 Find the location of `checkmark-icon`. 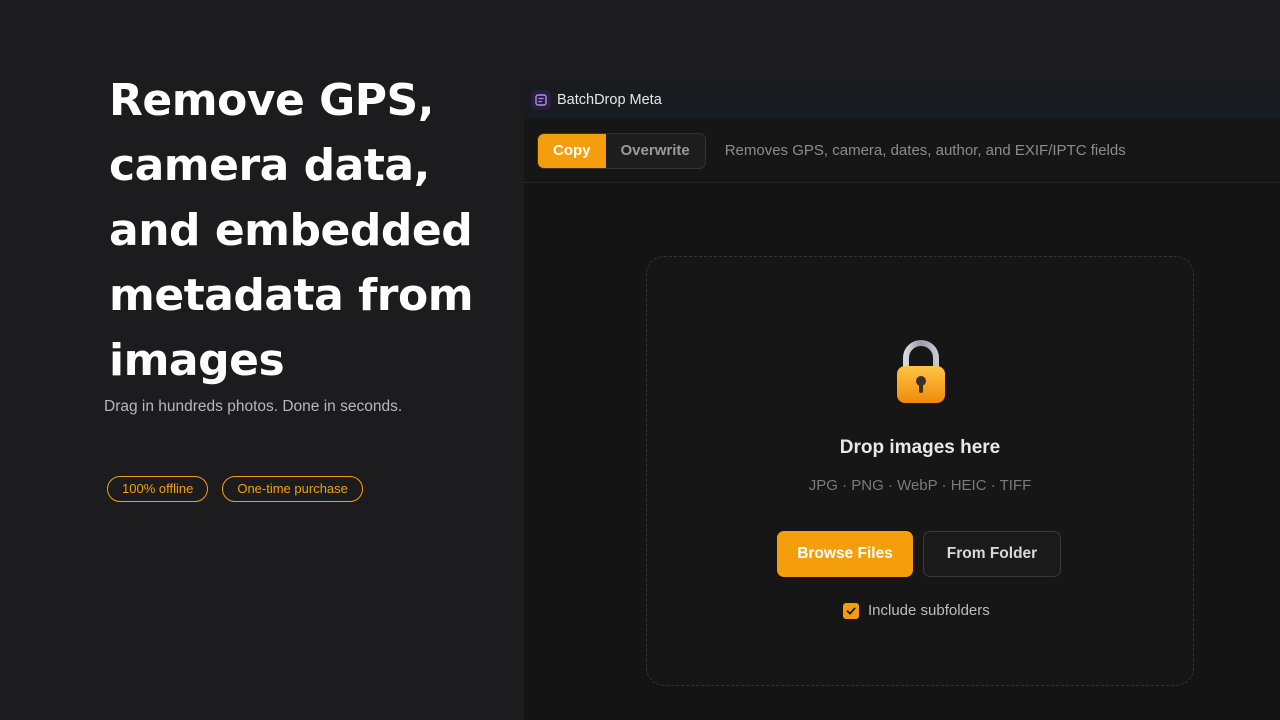

checkmark-icon is located at coordinates (851, 610).